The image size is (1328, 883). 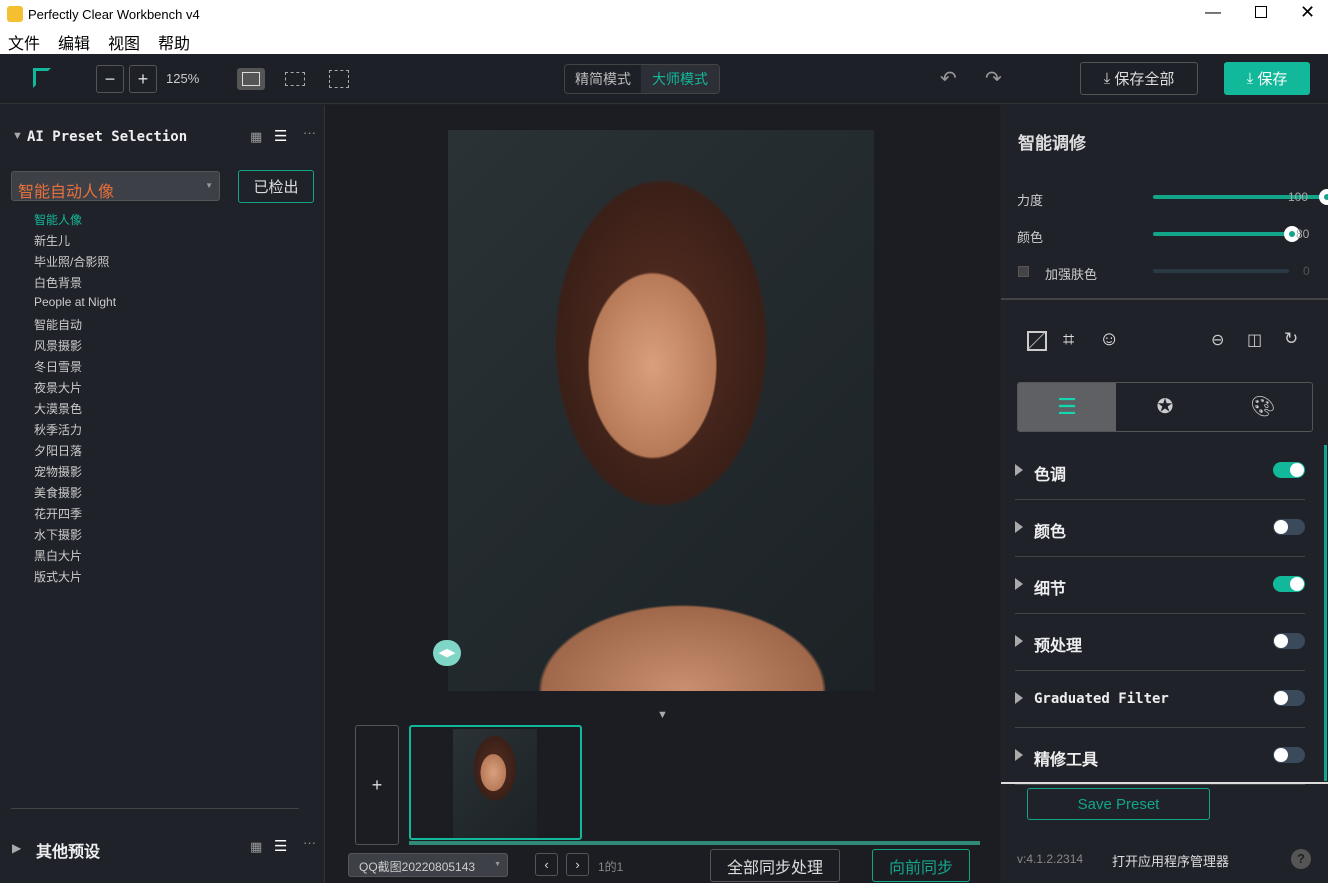 I want to click on section-4: Graduated Filter, so click(x=1160, y=699).